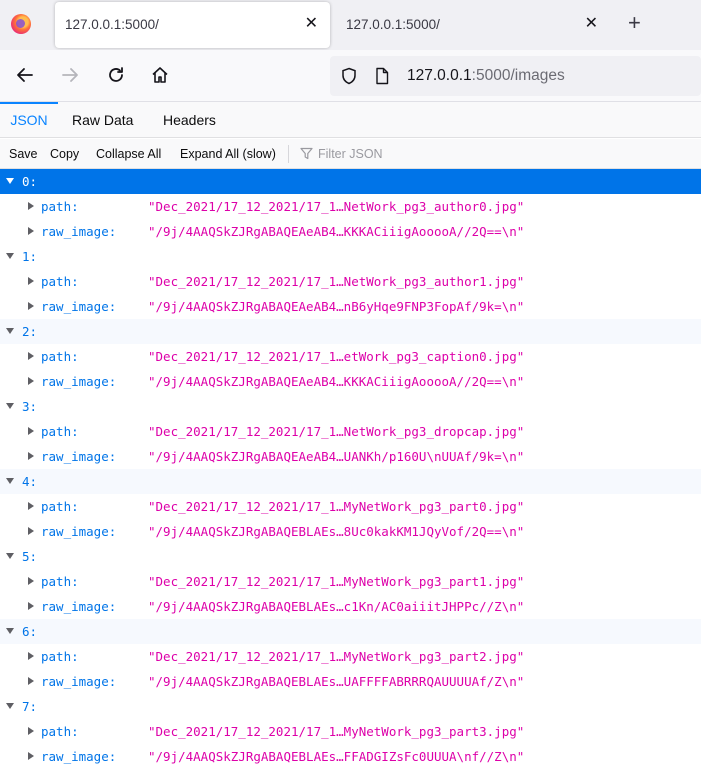 The width and height of the screenshot is (701, 777). Describe the element at coordinates (116, 75) in the screenshot. I see `reload-icon` at that location.